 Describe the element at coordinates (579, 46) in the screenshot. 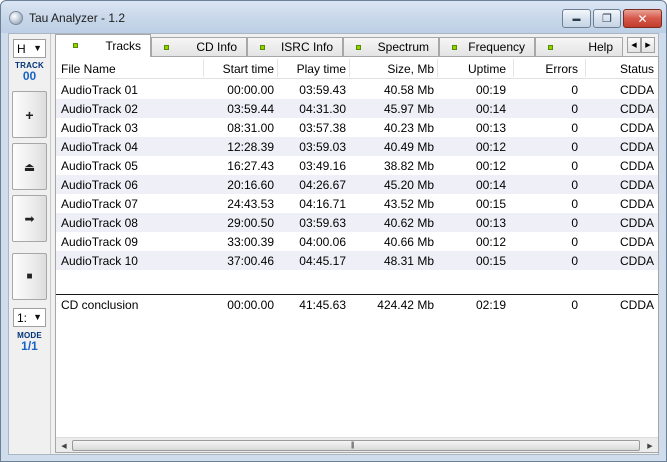

I see `tab-help: Help` at that location.